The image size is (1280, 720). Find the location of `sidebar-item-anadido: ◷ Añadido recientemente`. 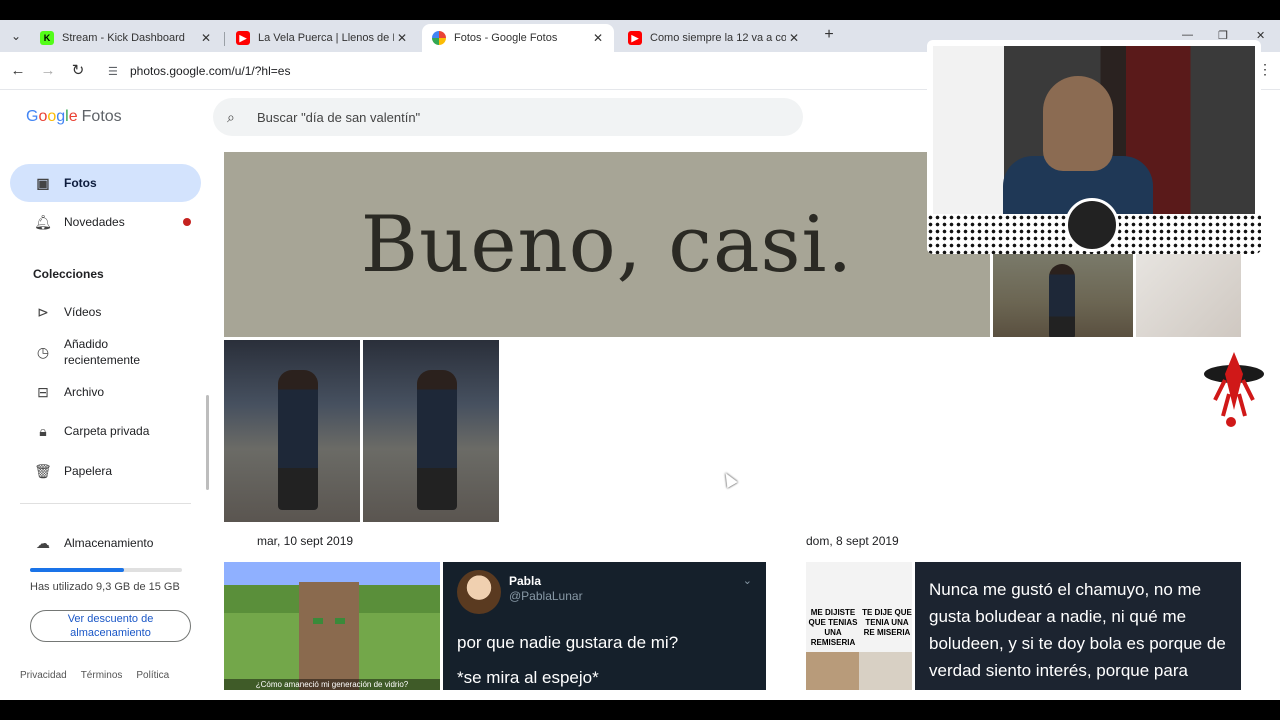

sidebar-item-anadido: ◷ Añadido recientemente is located at coordinates (105, 352).